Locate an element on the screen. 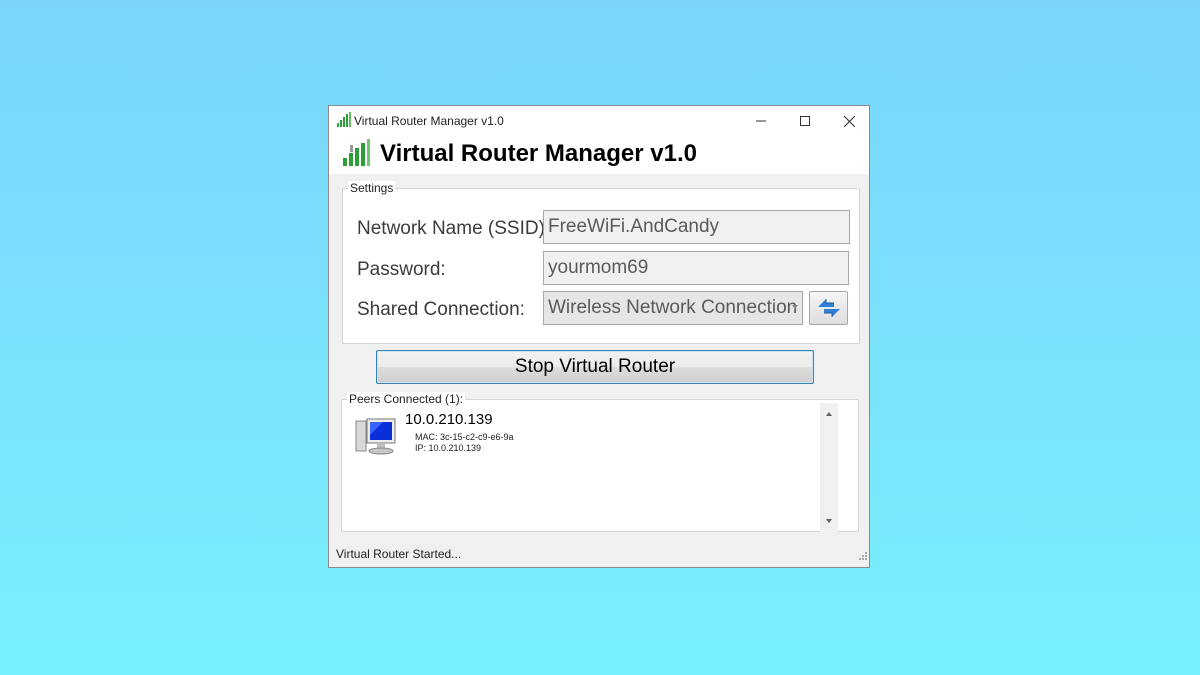  shared-connection-select: Wireless Network Connection is located at coordinates (673, 308).